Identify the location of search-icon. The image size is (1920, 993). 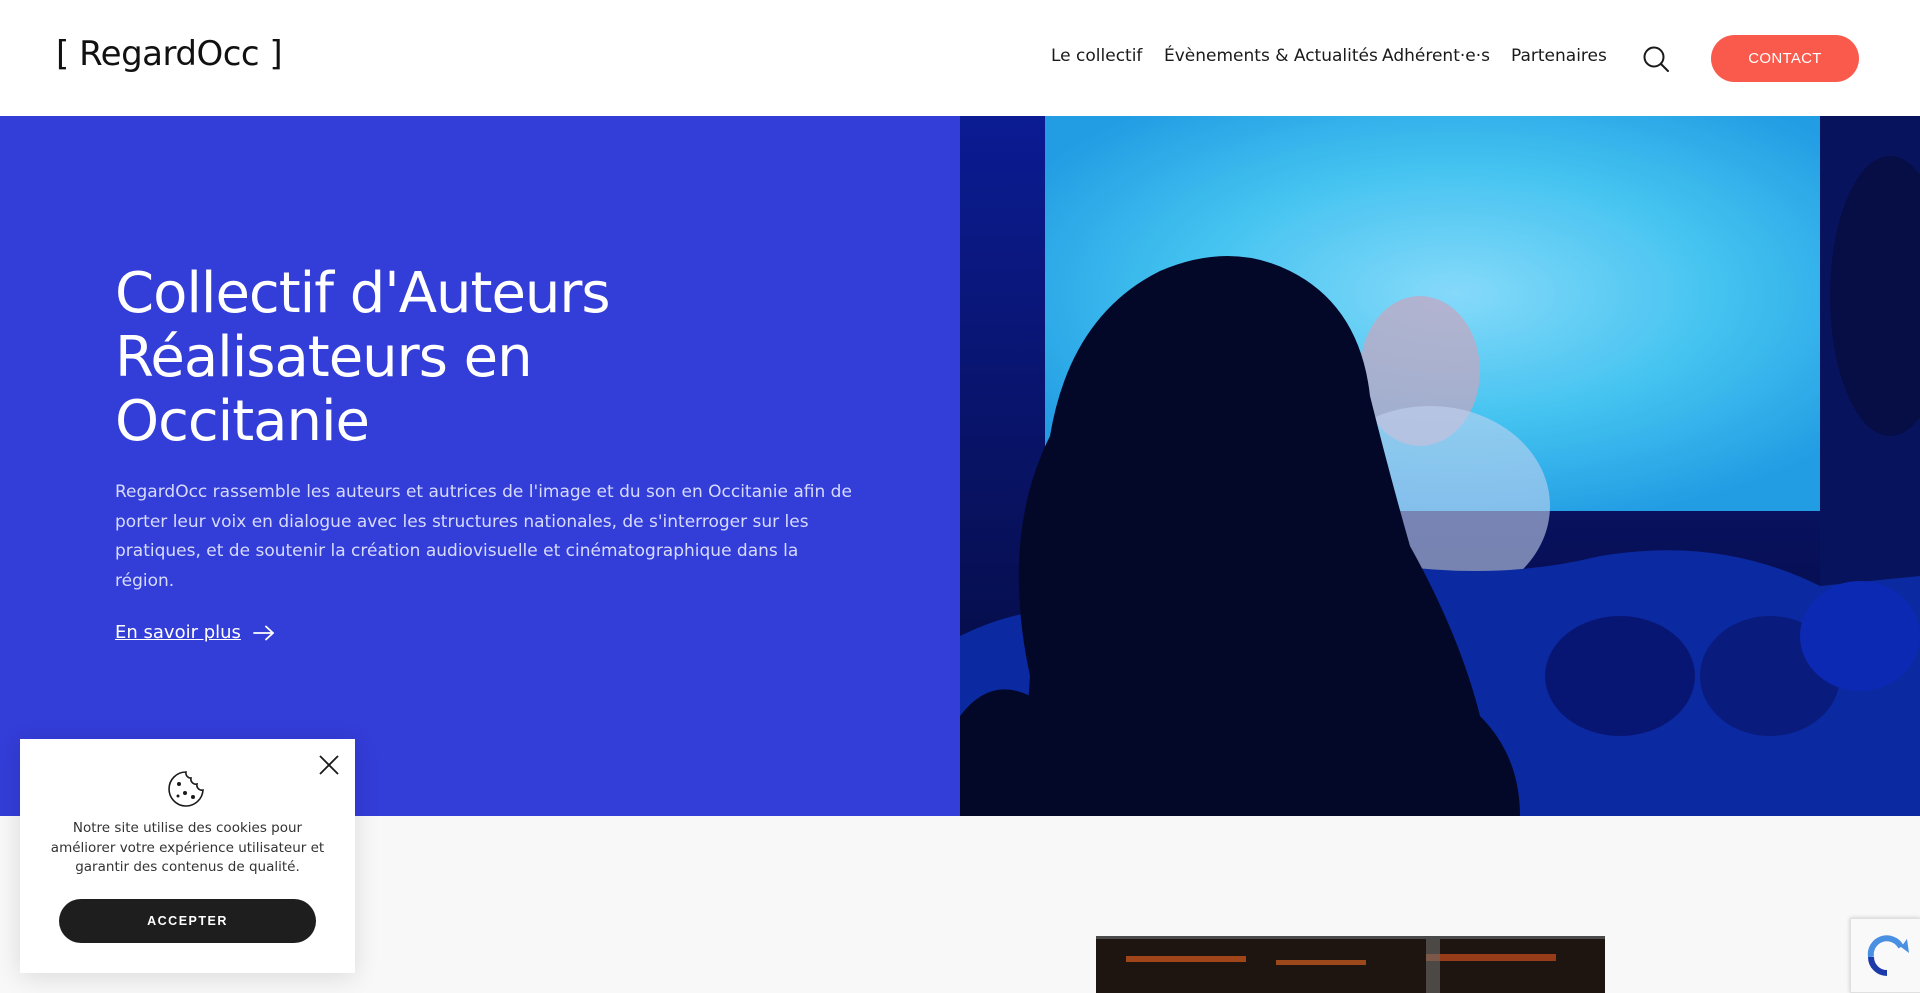
(1656, 59).